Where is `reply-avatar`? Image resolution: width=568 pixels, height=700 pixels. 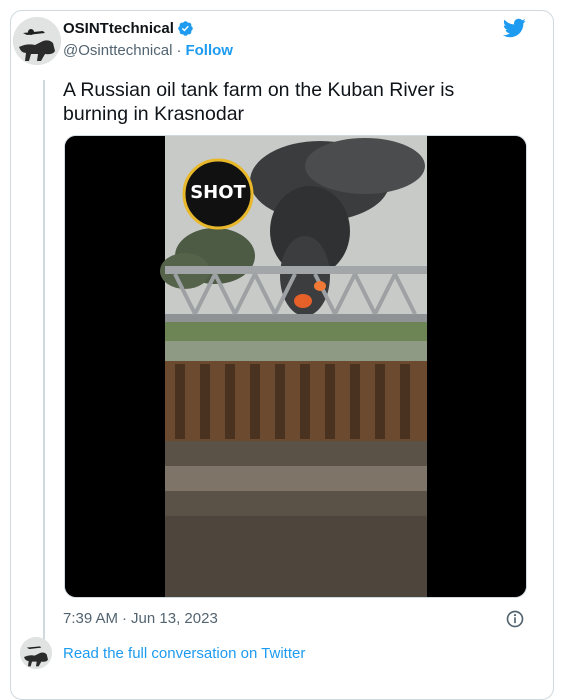
reply-avatar is located at coordinates (36, 653).